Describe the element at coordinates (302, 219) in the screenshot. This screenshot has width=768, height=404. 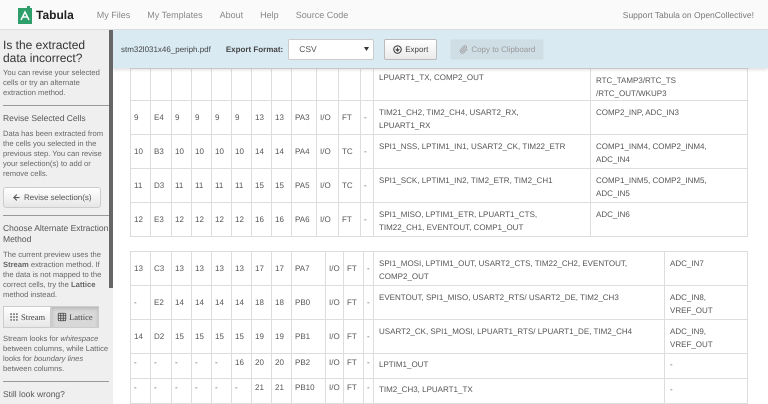
I see `table-cell-text: PA6` at that location.